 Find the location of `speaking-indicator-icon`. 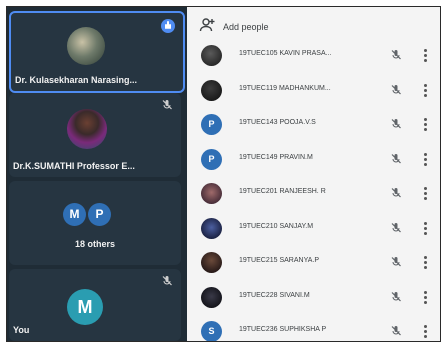

speaking-indicator-icon is located at coordinates (168, 26).